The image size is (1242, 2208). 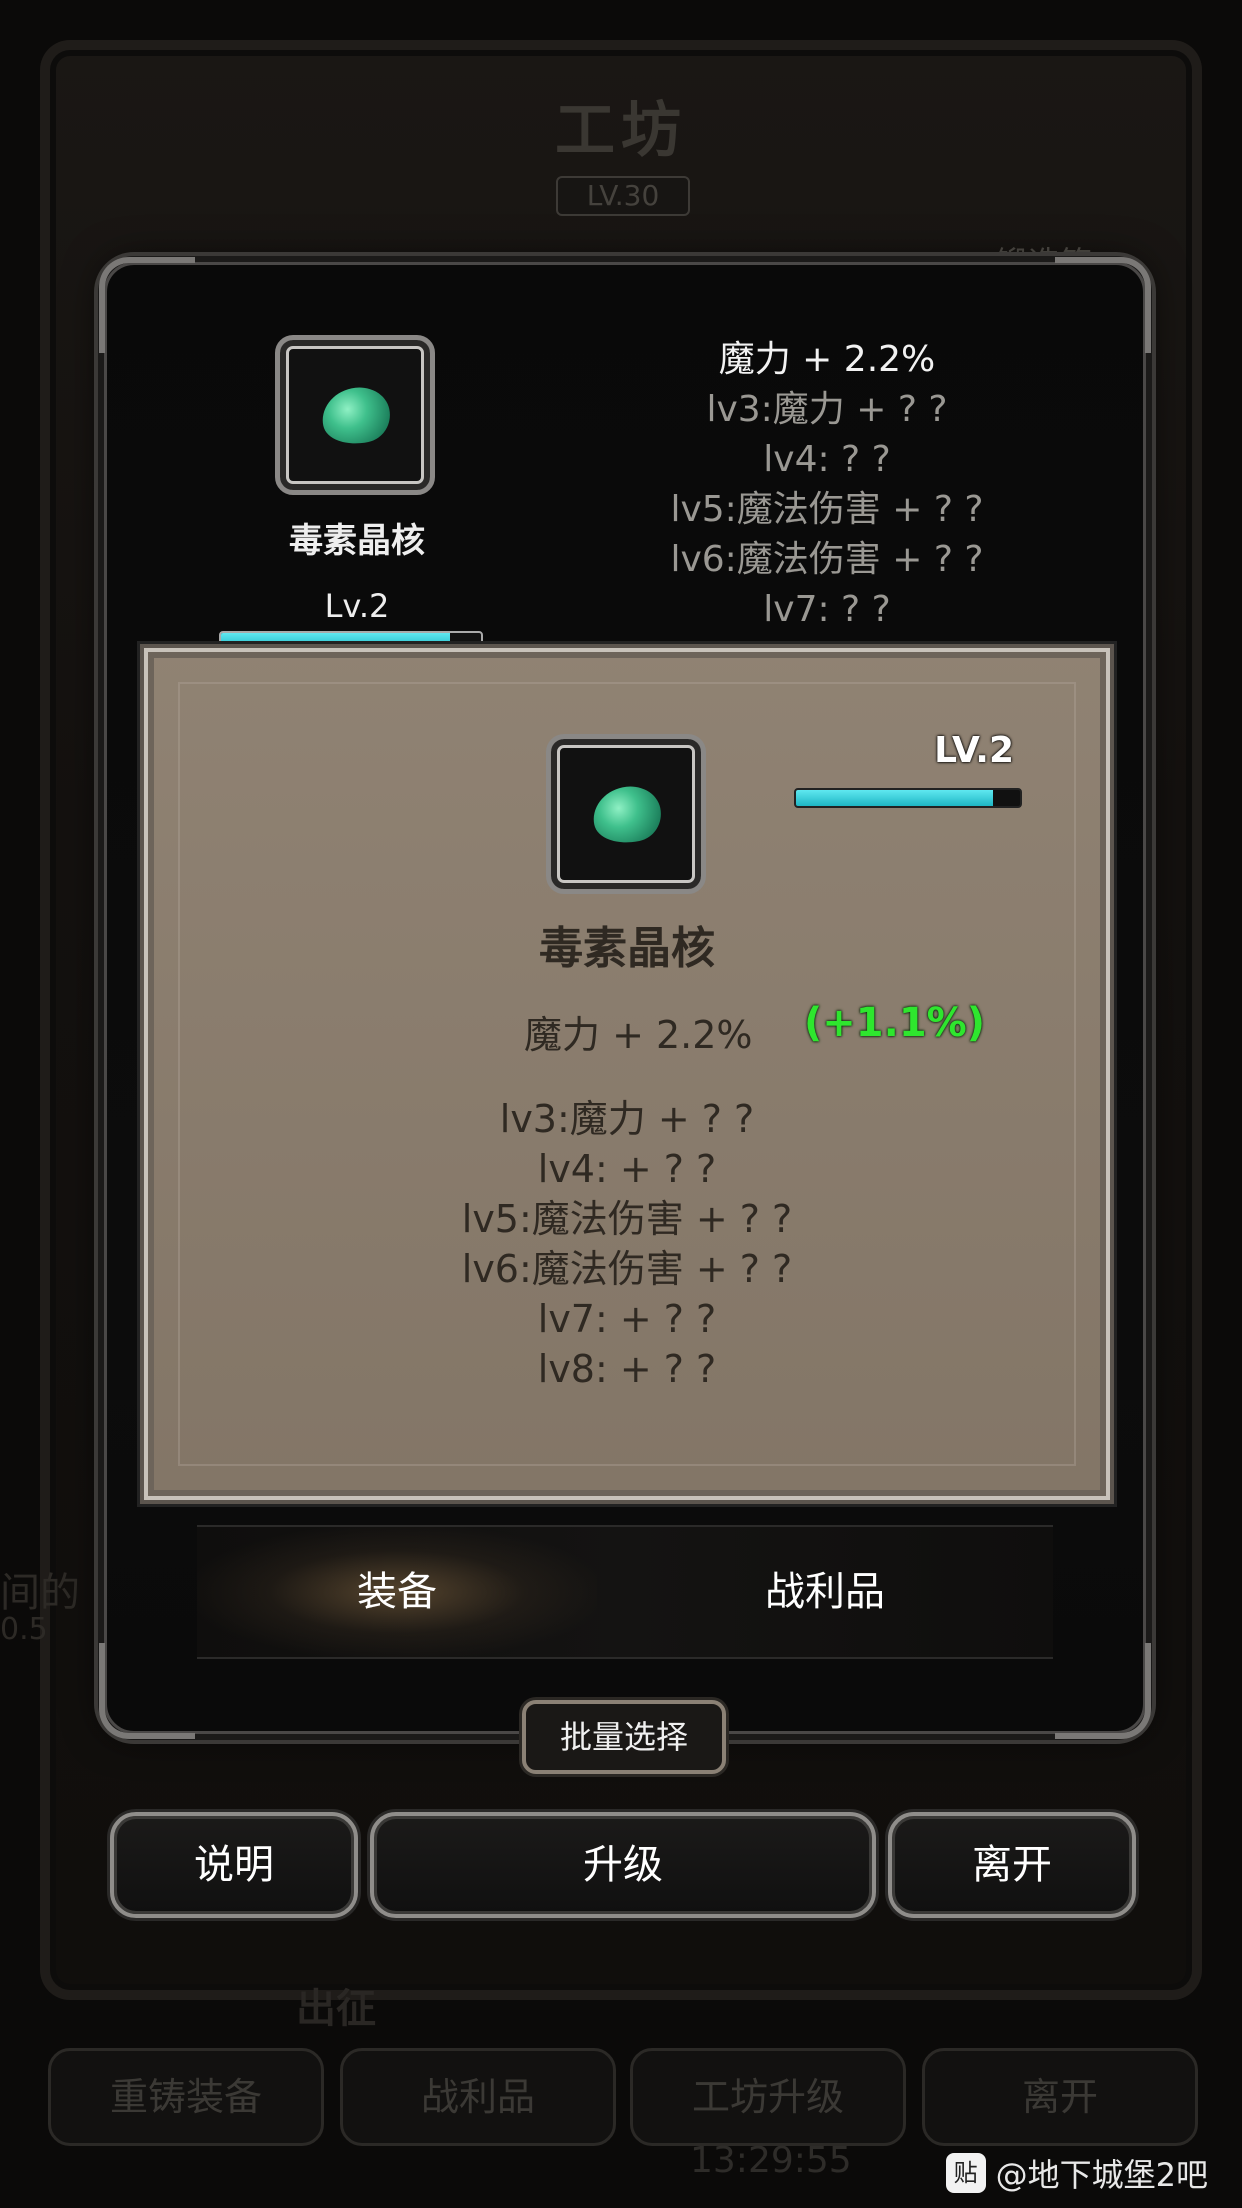 What do you see at coordinates (895, 798) in the screenshot?
I see `popup-xp-fill` at bounding box center [895, 798].